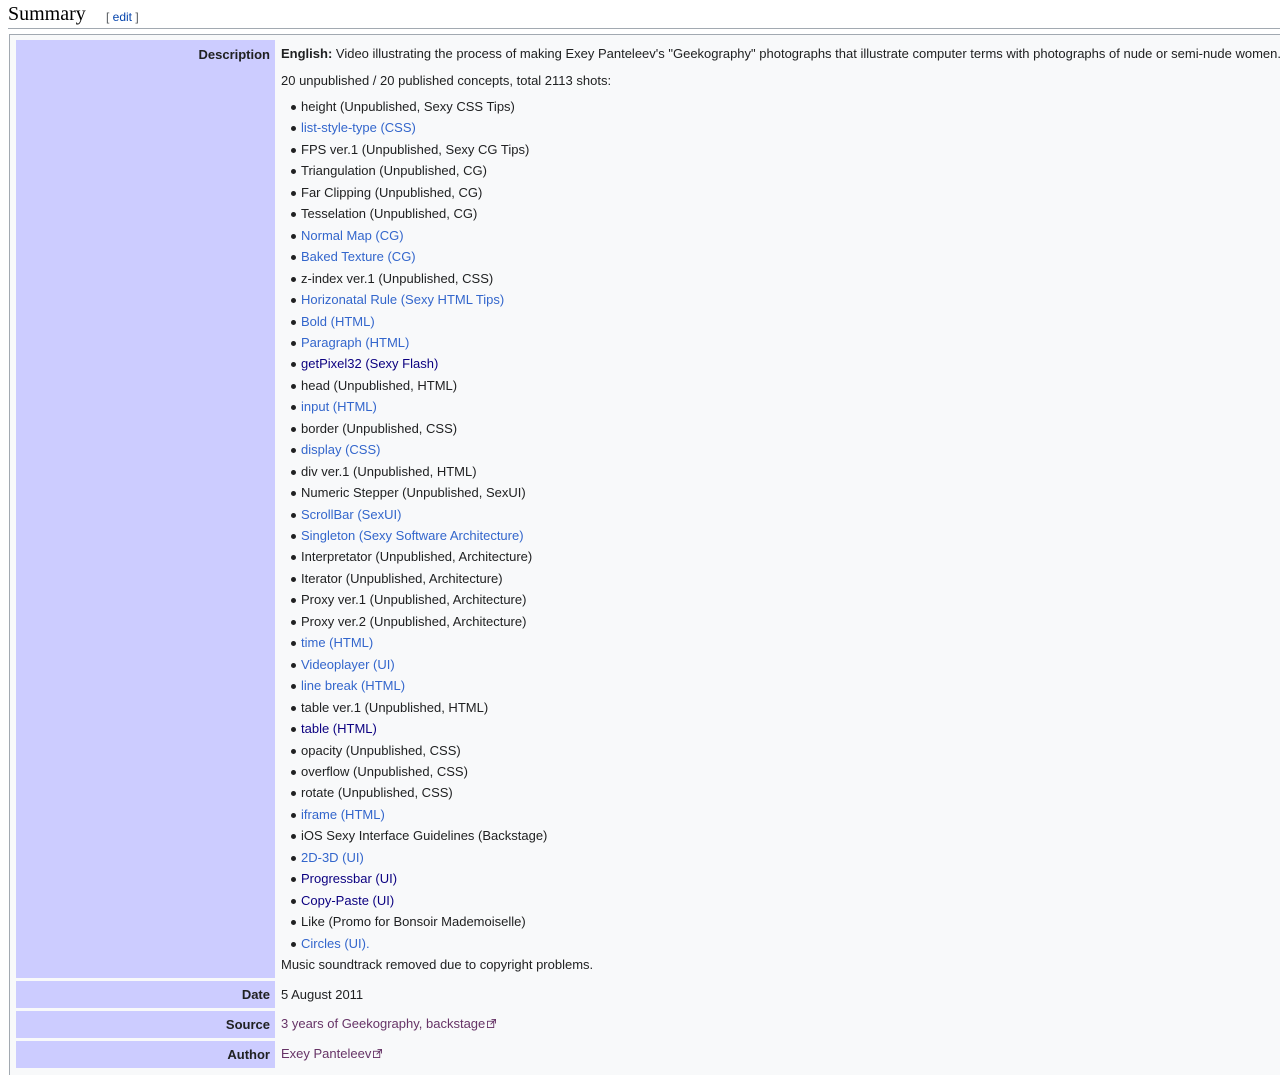  I want to click on list-item-text: Progressbar (UI), so click(349, 879).